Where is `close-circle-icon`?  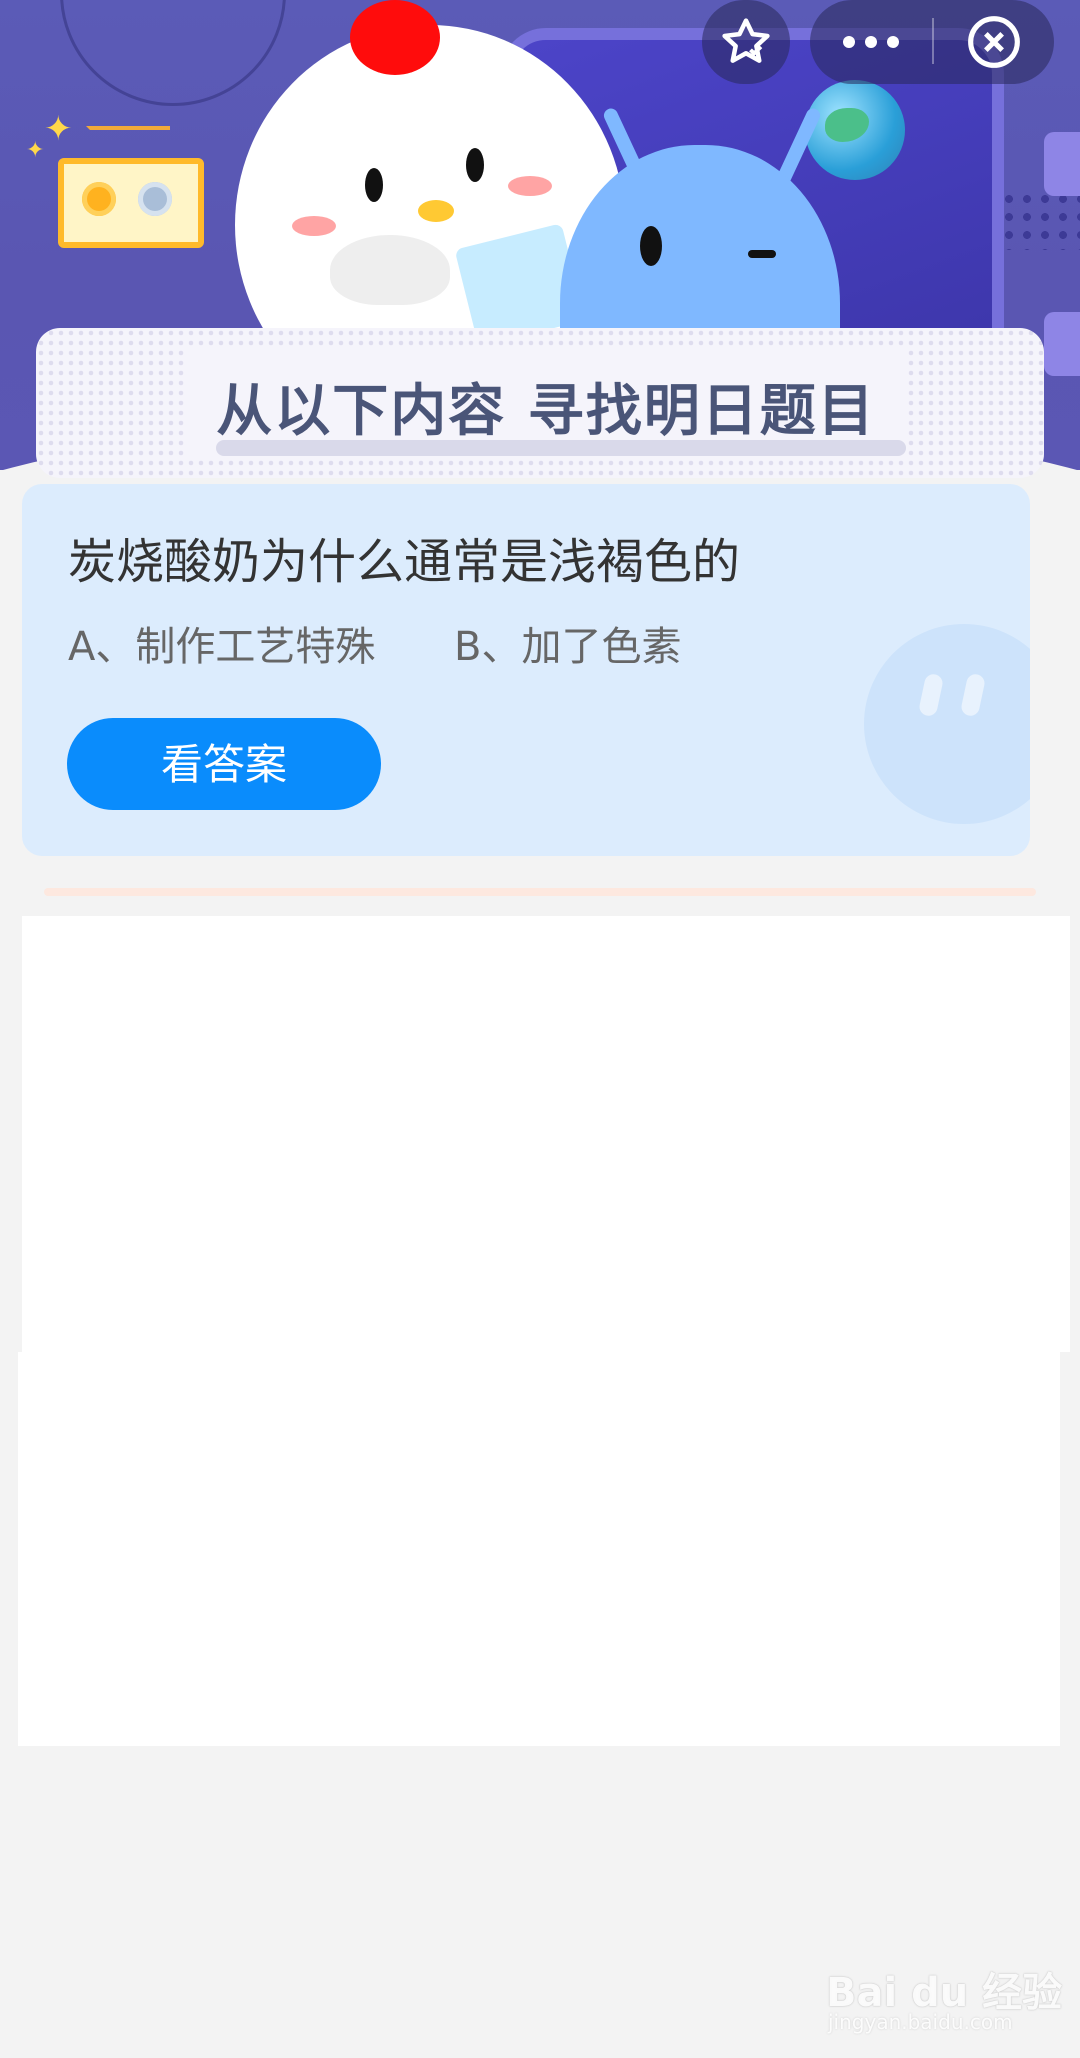 close-circle-icon is located at coordinates (994, 42).